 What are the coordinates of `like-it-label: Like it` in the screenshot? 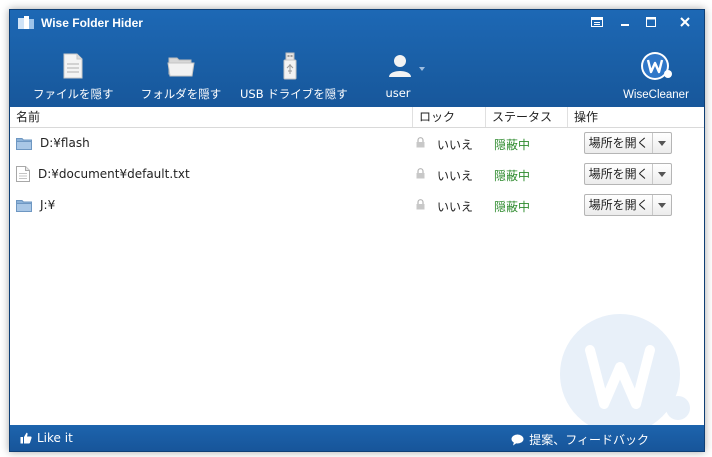 It's located at (55, 438).